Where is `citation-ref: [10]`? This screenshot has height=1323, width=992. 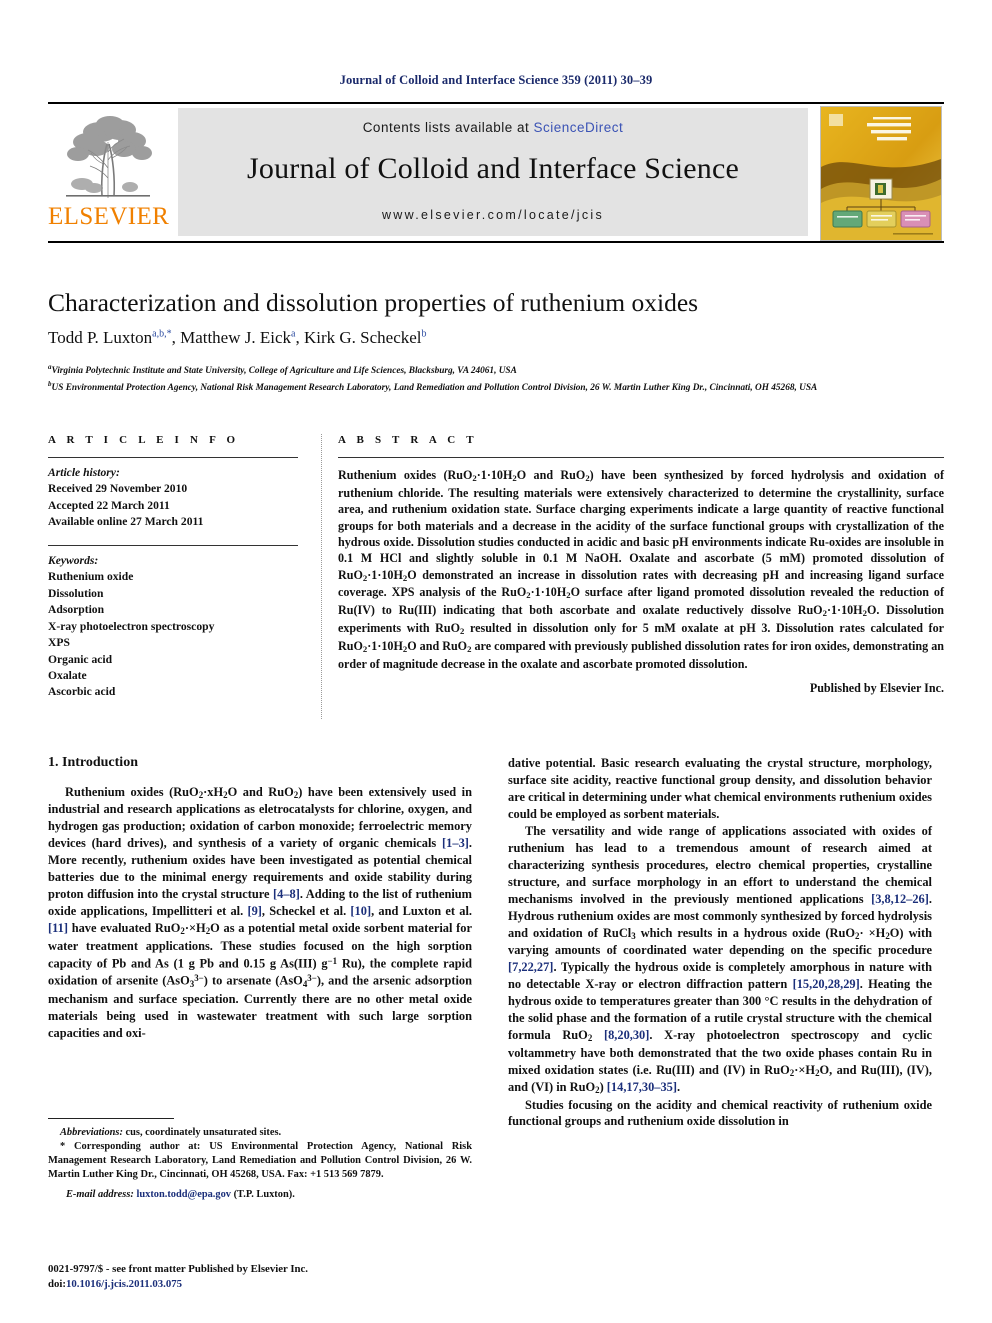
citation-ref: [10] is located at coordinates (360, 911).